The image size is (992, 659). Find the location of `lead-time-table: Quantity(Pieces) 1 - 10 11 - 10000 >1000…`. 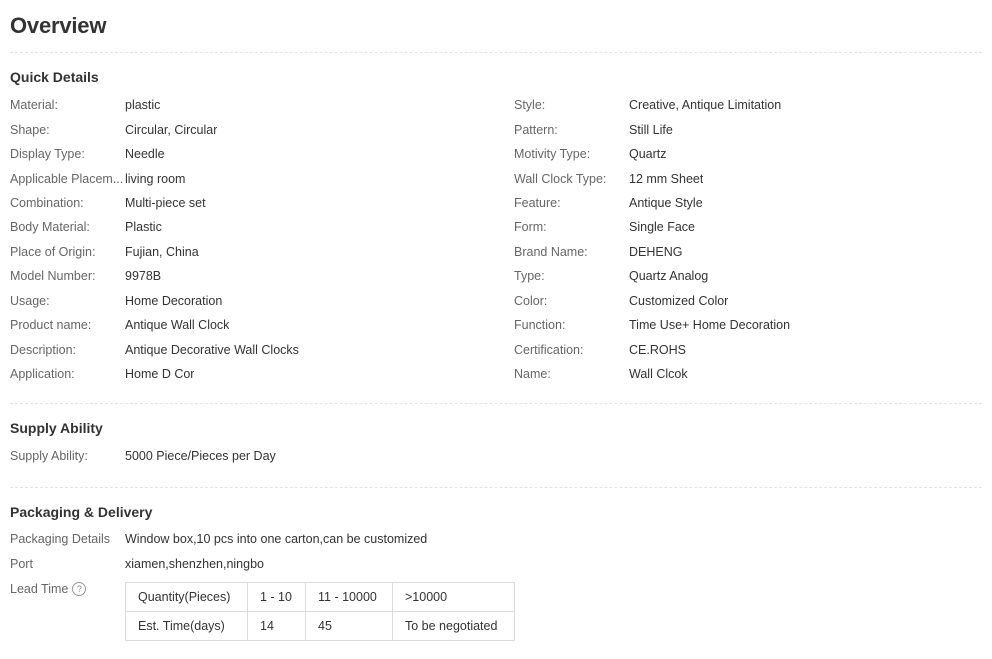

lead-time-table: Quantity(Pieces) 1 - 10 11 - 10000 >1000… is located at coordinates (320, 611).